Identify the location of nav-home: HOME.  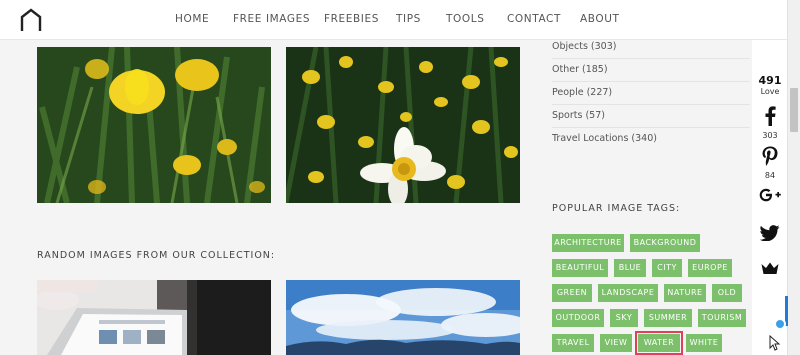
(192, 19).